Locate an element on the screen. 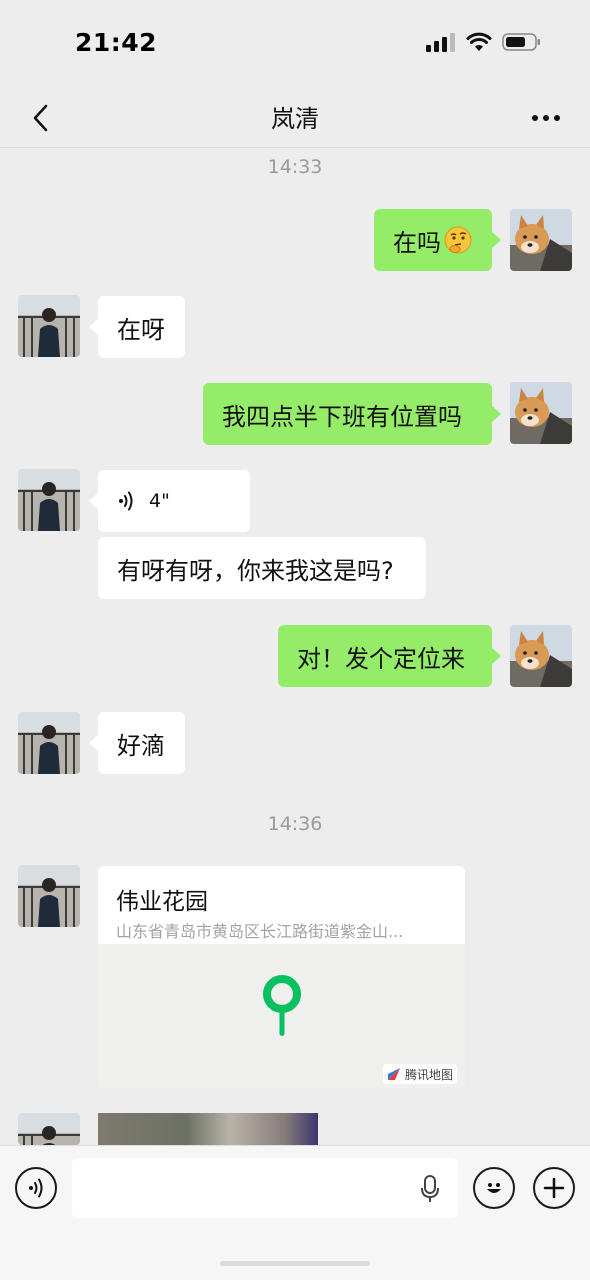 The image size is (590, 1280). location-title: 伟业花园 is located at coordinates (162, 902).